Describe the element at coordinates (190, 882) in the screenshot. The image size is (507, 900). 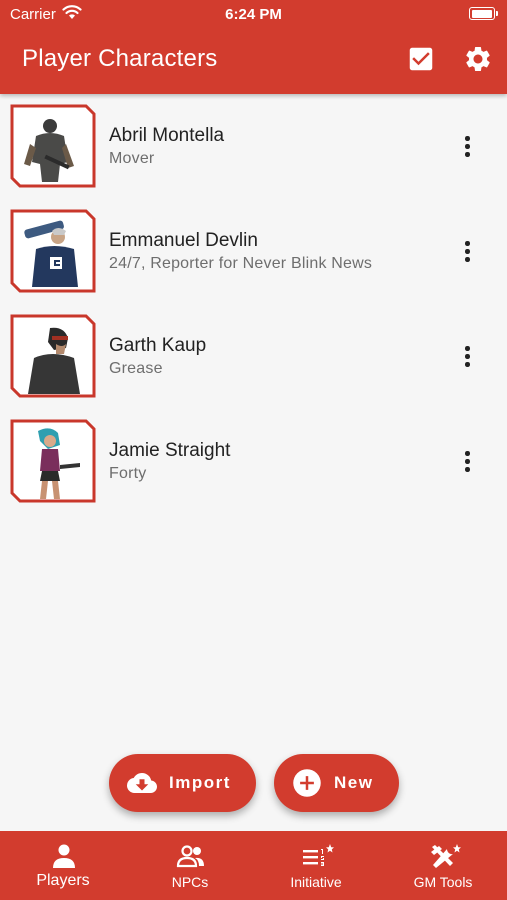
I see `tab-label: NPCs` at that location.